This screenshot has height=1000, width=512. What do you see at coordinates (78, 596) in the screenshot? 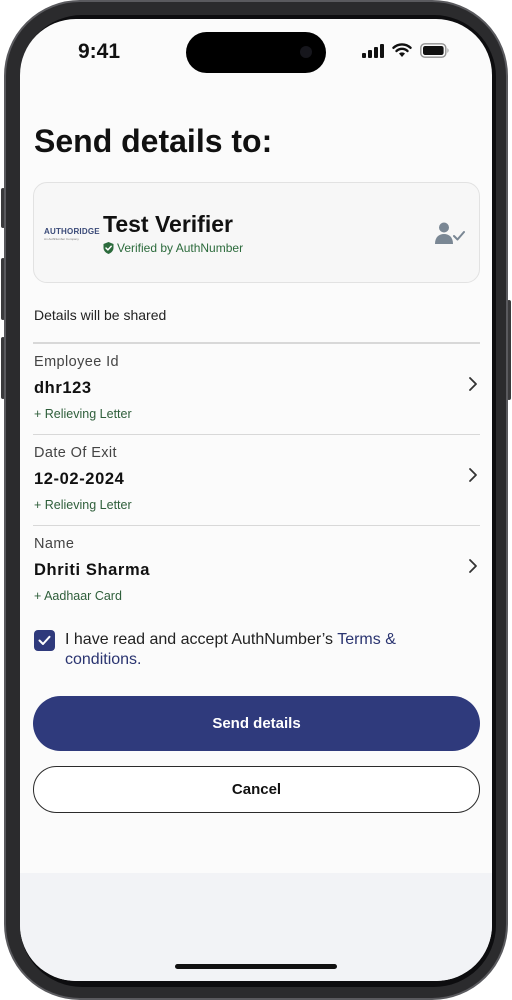
I see `field-source: + Aadhaar Card` at bounding box center [78, 596].